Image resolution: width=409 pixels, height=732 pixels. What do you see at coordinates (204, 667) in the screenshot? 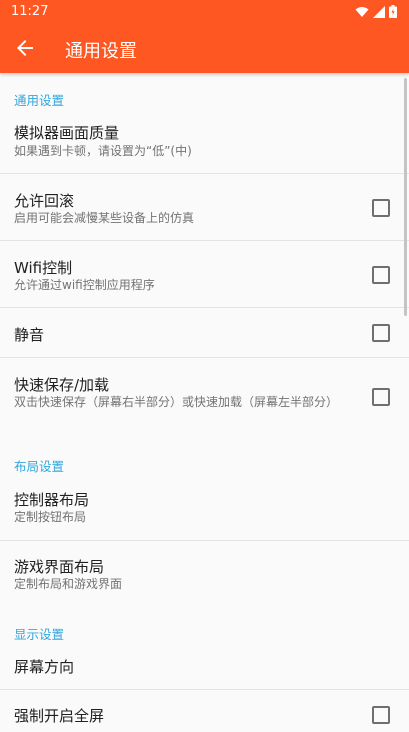
I see `setting-screen-orientation: 屏幕方向` at bounding box center [204, 667].